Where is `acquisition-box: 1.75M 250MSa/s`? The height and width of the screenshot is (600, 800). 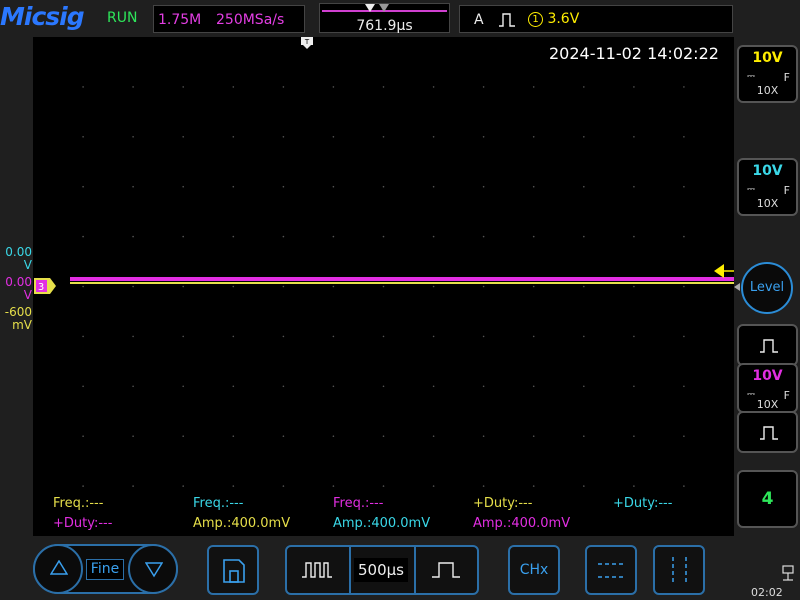
acquisition-box: 1.75M 250MSa/s is located at coordinates (229, 19).